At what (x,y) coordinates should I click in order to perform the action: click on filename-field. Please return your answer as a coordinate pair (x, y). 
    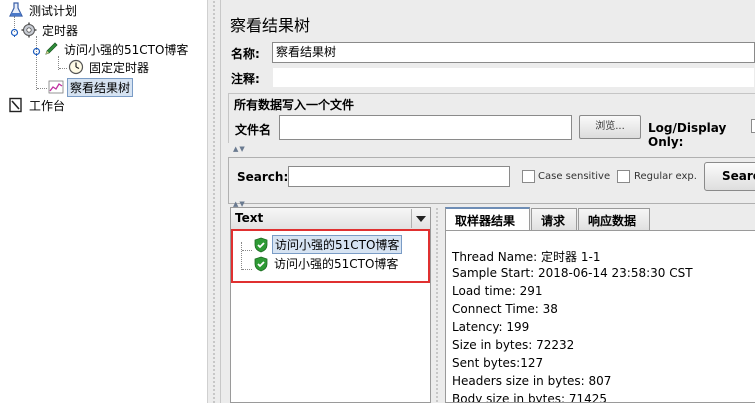
    Looking at the image, I should click on (425, 127).